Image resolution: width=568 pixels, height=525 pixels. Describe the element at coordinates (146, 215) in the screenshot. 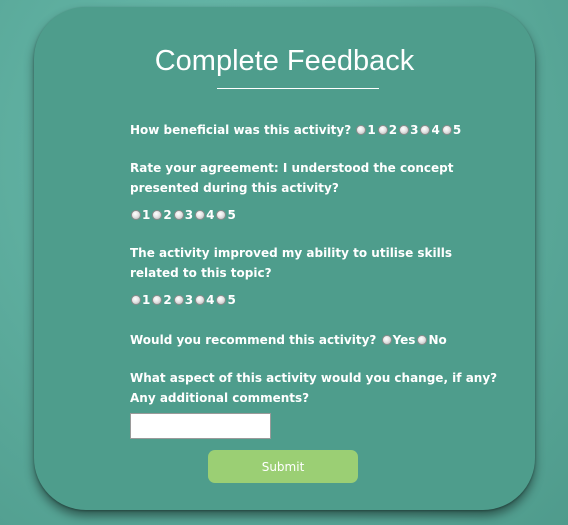

I see `understood-option-1-label: 1` at that location.